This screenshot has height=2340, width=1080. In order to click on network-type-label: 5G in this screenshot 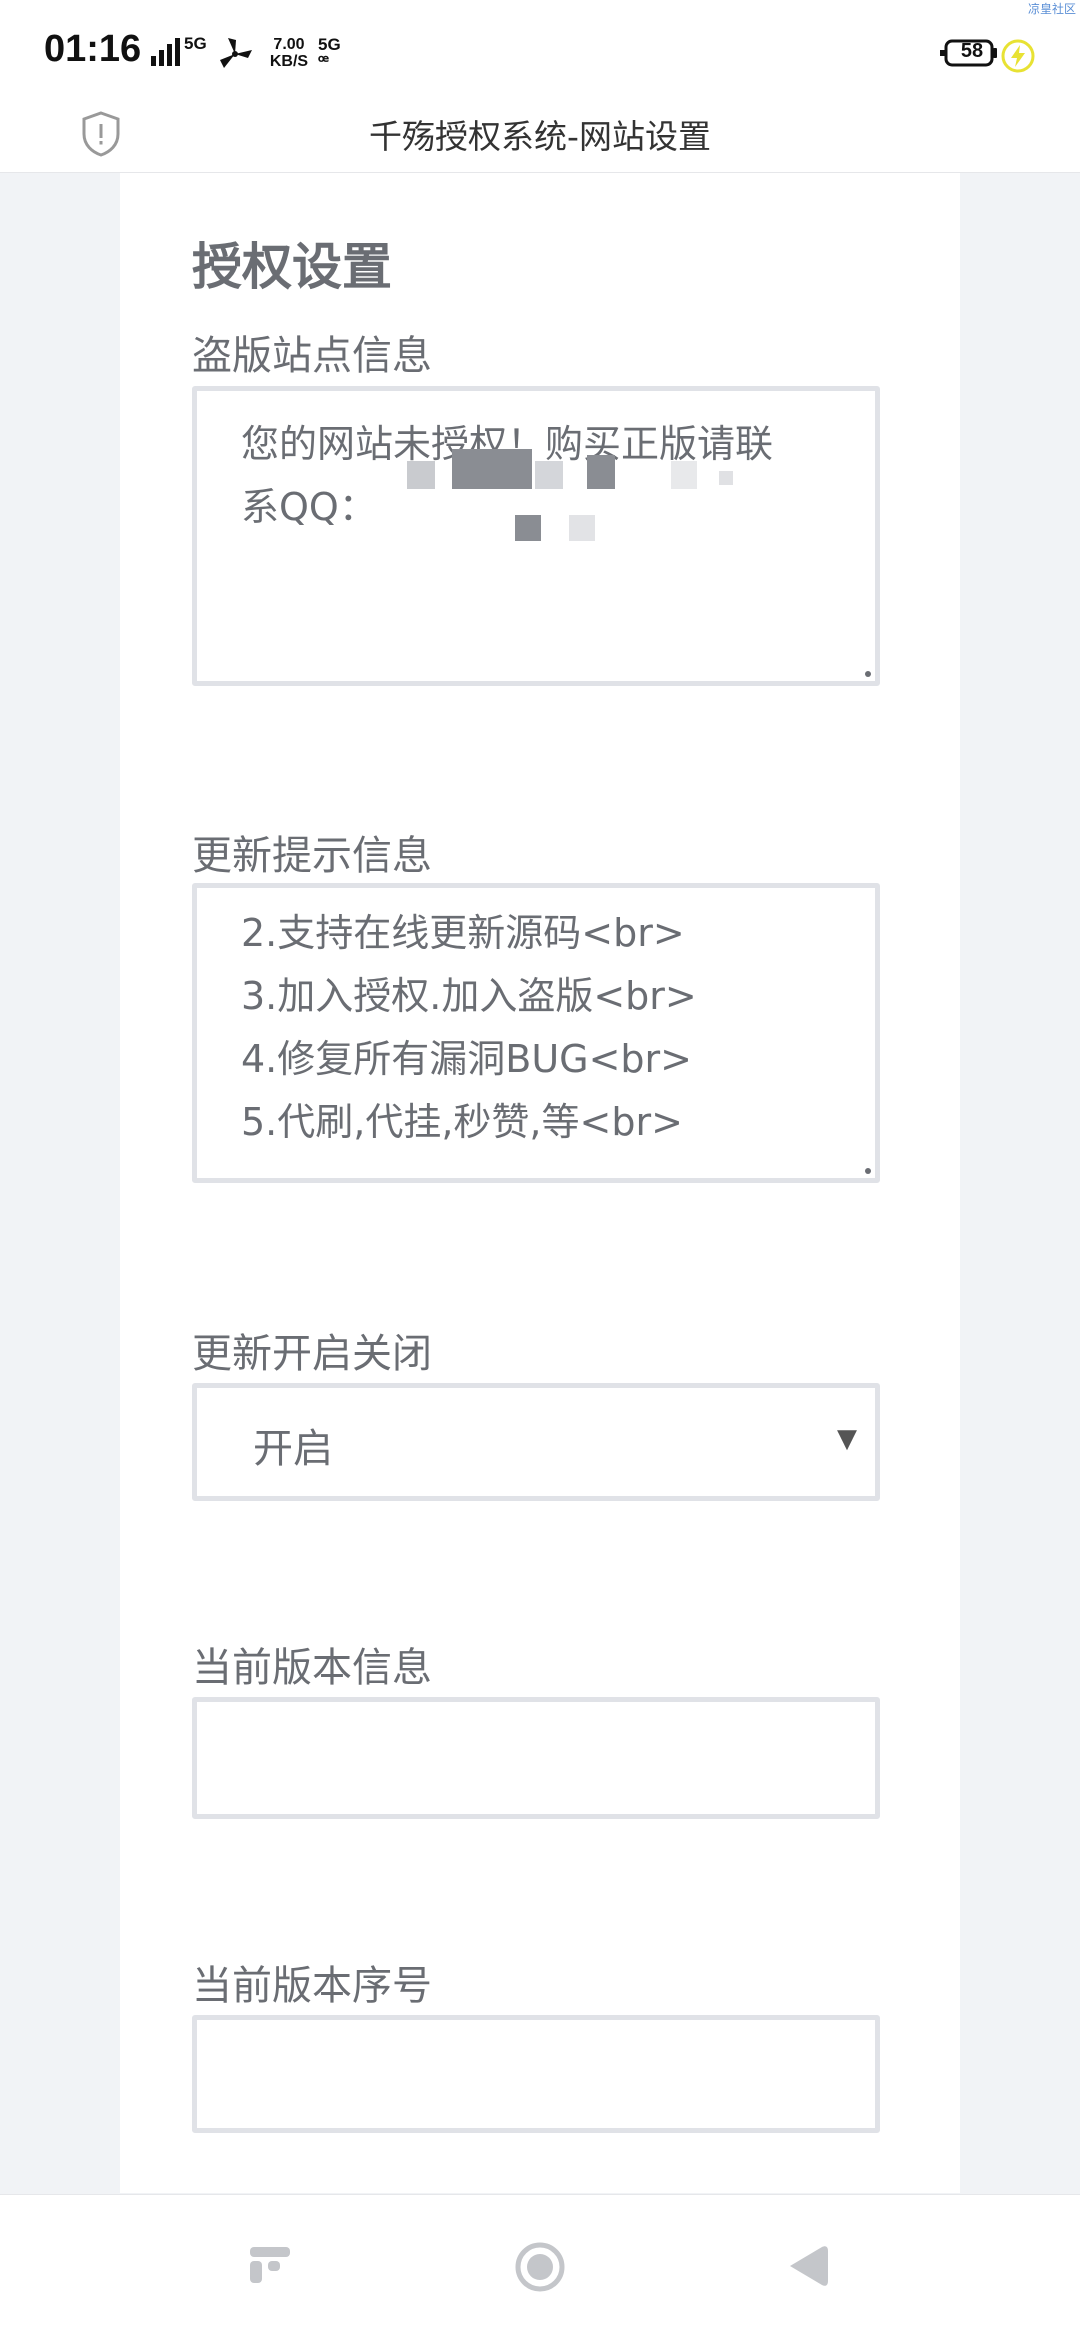, I will do `click(195, 43)`.